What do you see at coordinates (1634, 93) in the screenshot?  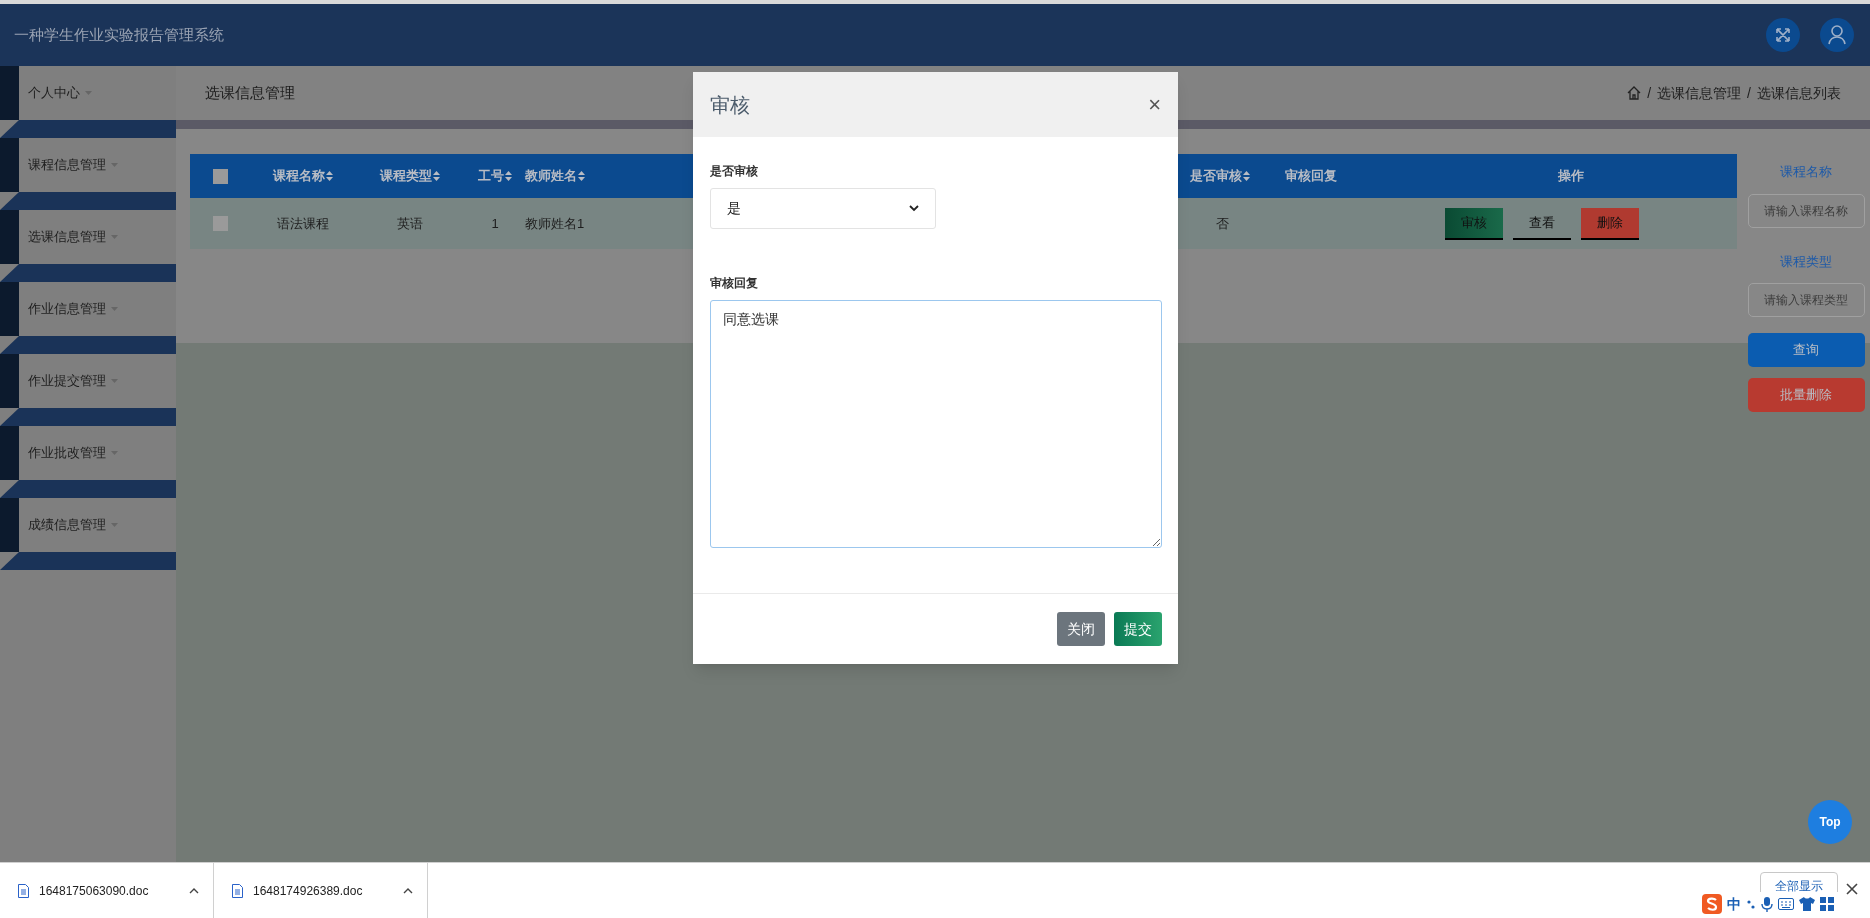 I see `home-icon` at bounding box center [1634, 93].